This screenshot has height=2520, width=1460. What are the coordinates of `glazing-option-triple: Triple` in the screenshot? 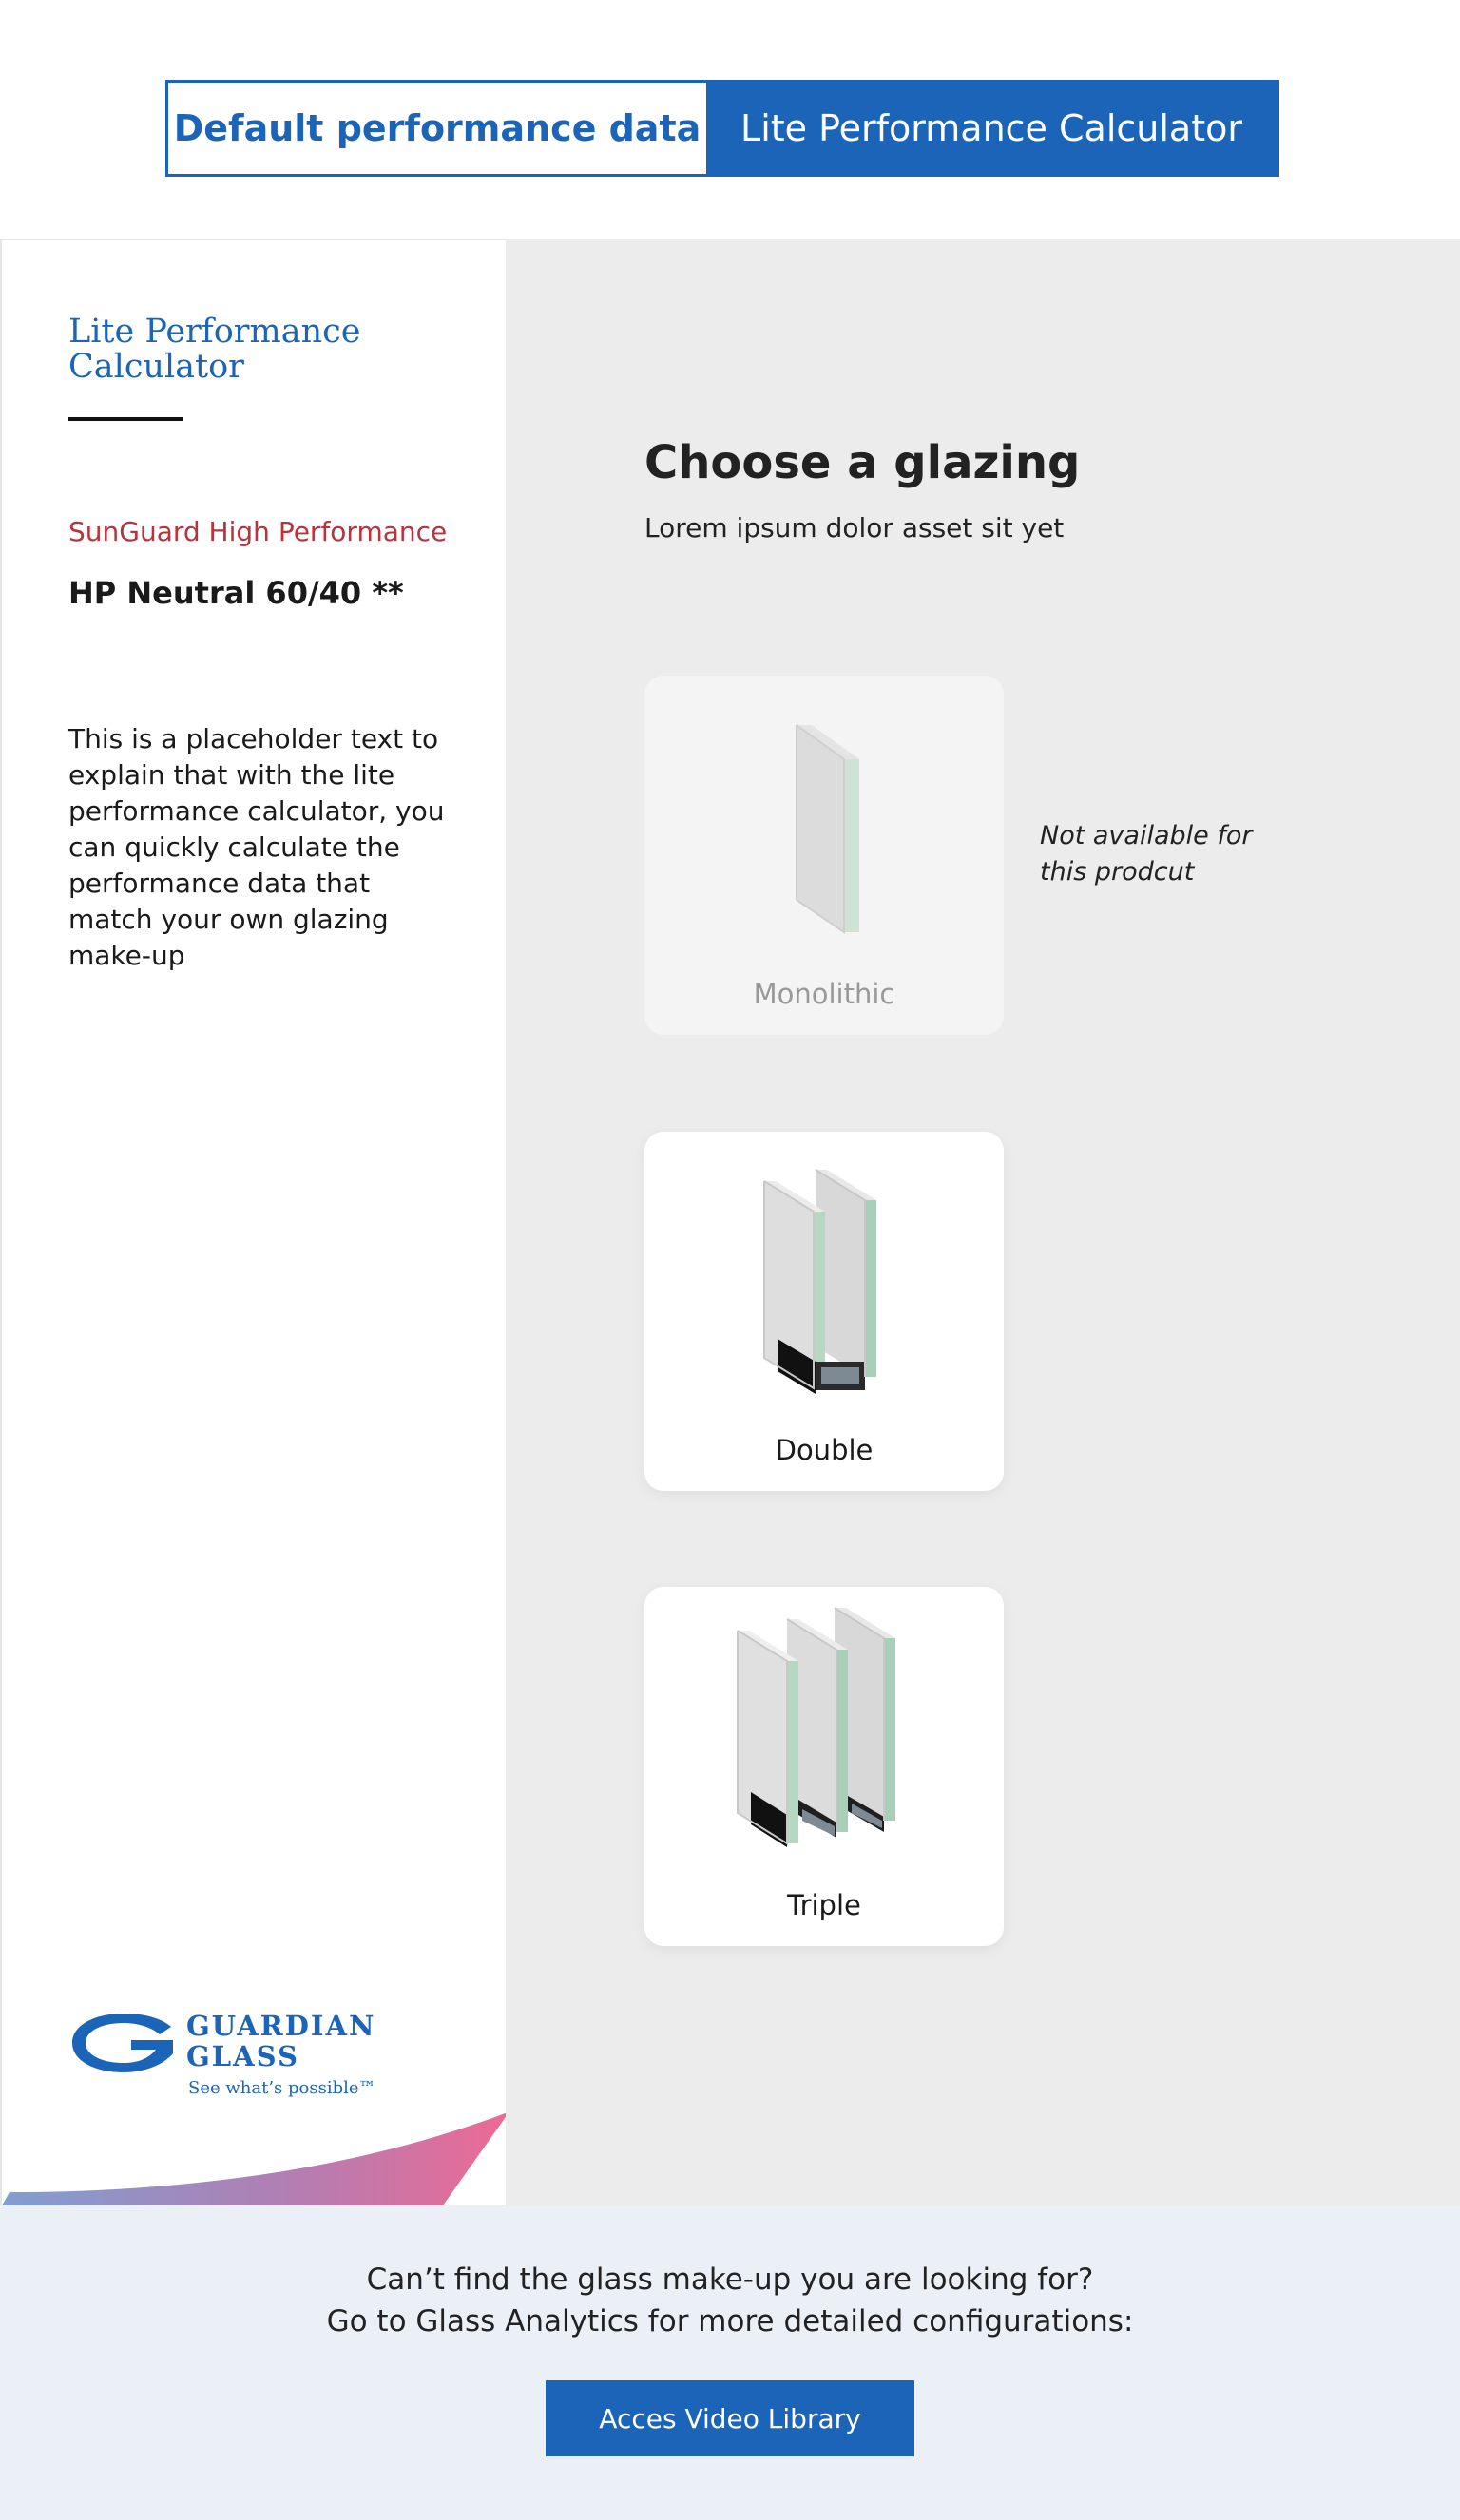 It's located at (824, 1766).